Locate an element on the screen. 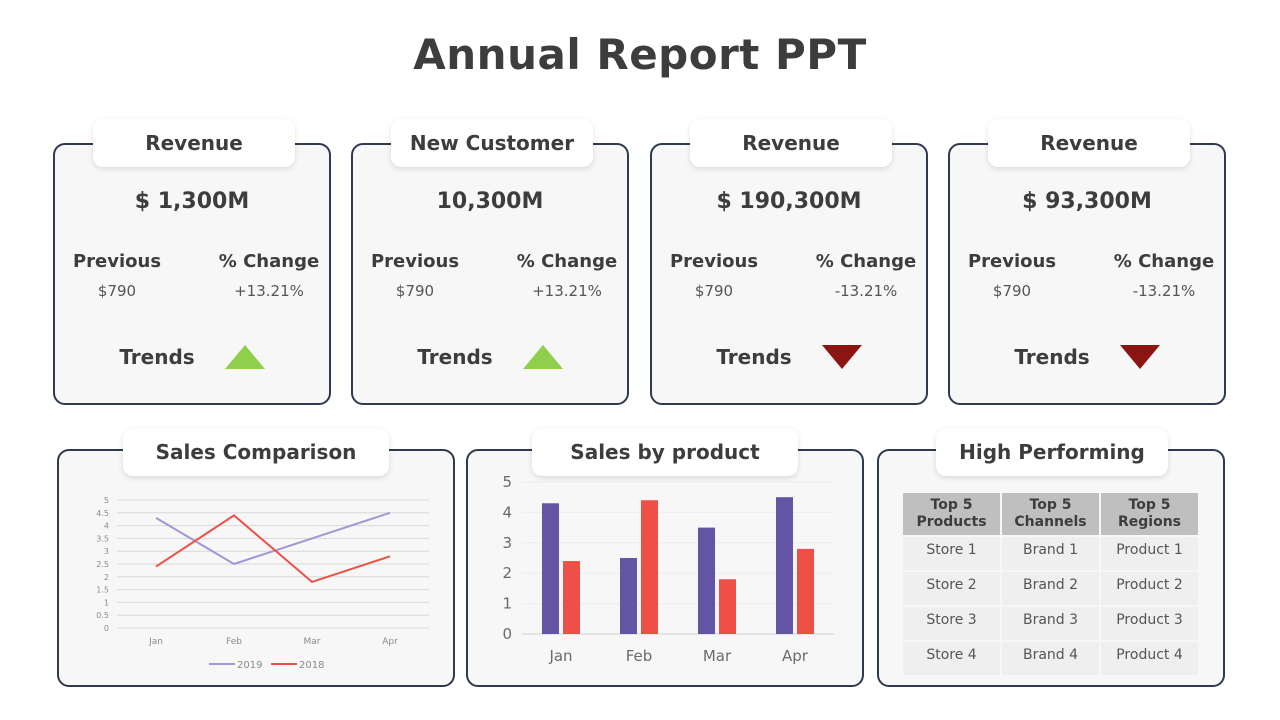 This screenshot has height=720, width=1280. table-row: Store 4 Brand 4 Product 4 is located at coordinates (1050, 658).